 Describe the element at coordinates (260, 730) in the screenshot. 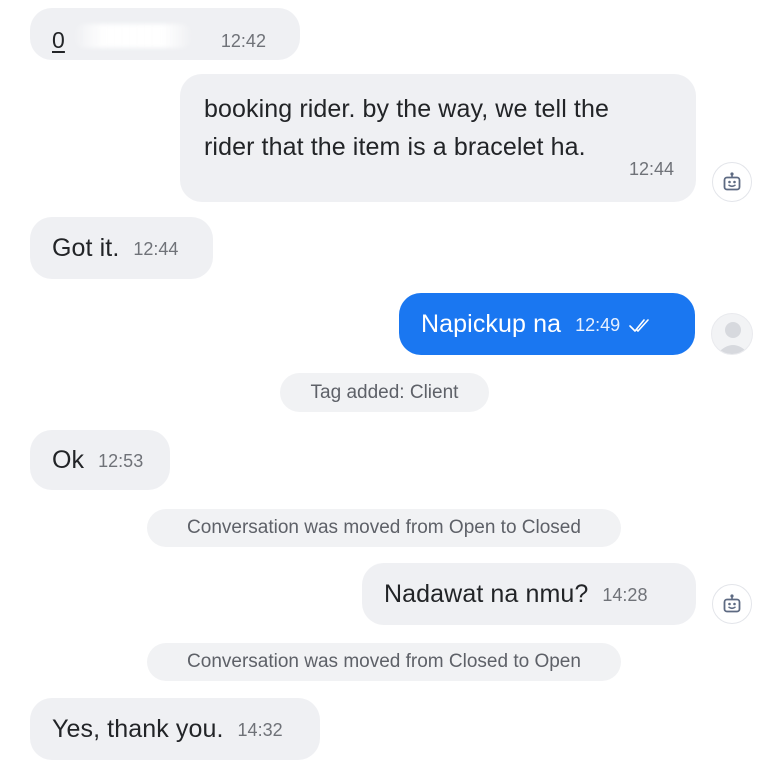

I see `message-timestamp: 14:32` at that location.